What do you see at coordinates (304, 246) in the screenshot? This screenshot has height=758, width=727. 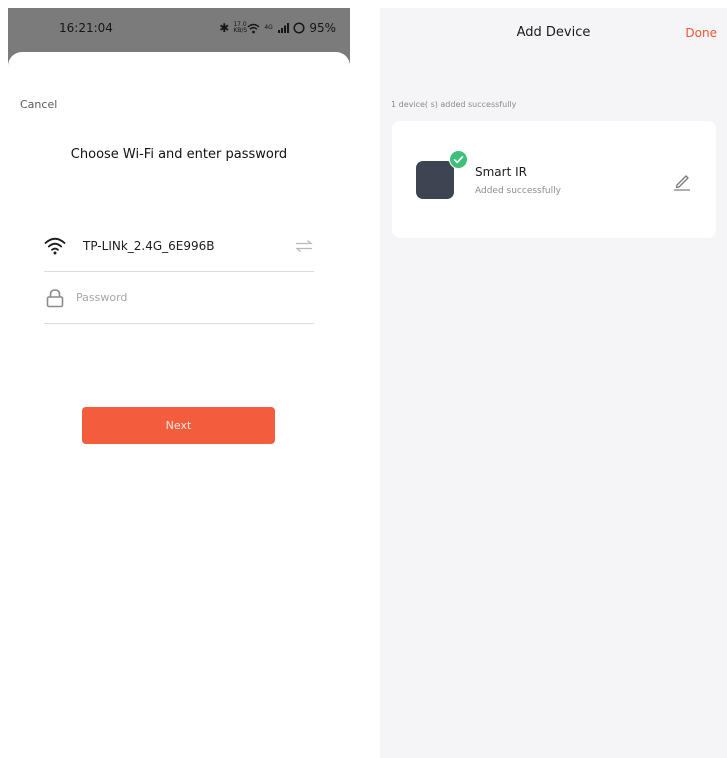 I see `switch-network-icon` at bounding box center [304, 246].